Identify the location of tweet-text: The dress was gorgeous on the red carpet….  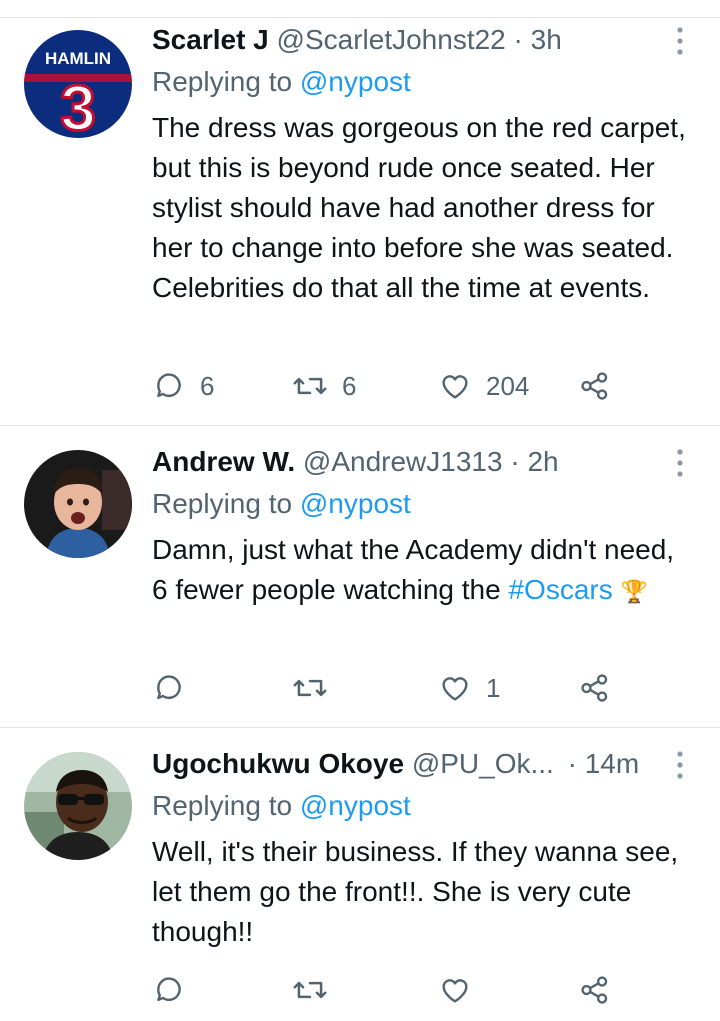
(419, 207).